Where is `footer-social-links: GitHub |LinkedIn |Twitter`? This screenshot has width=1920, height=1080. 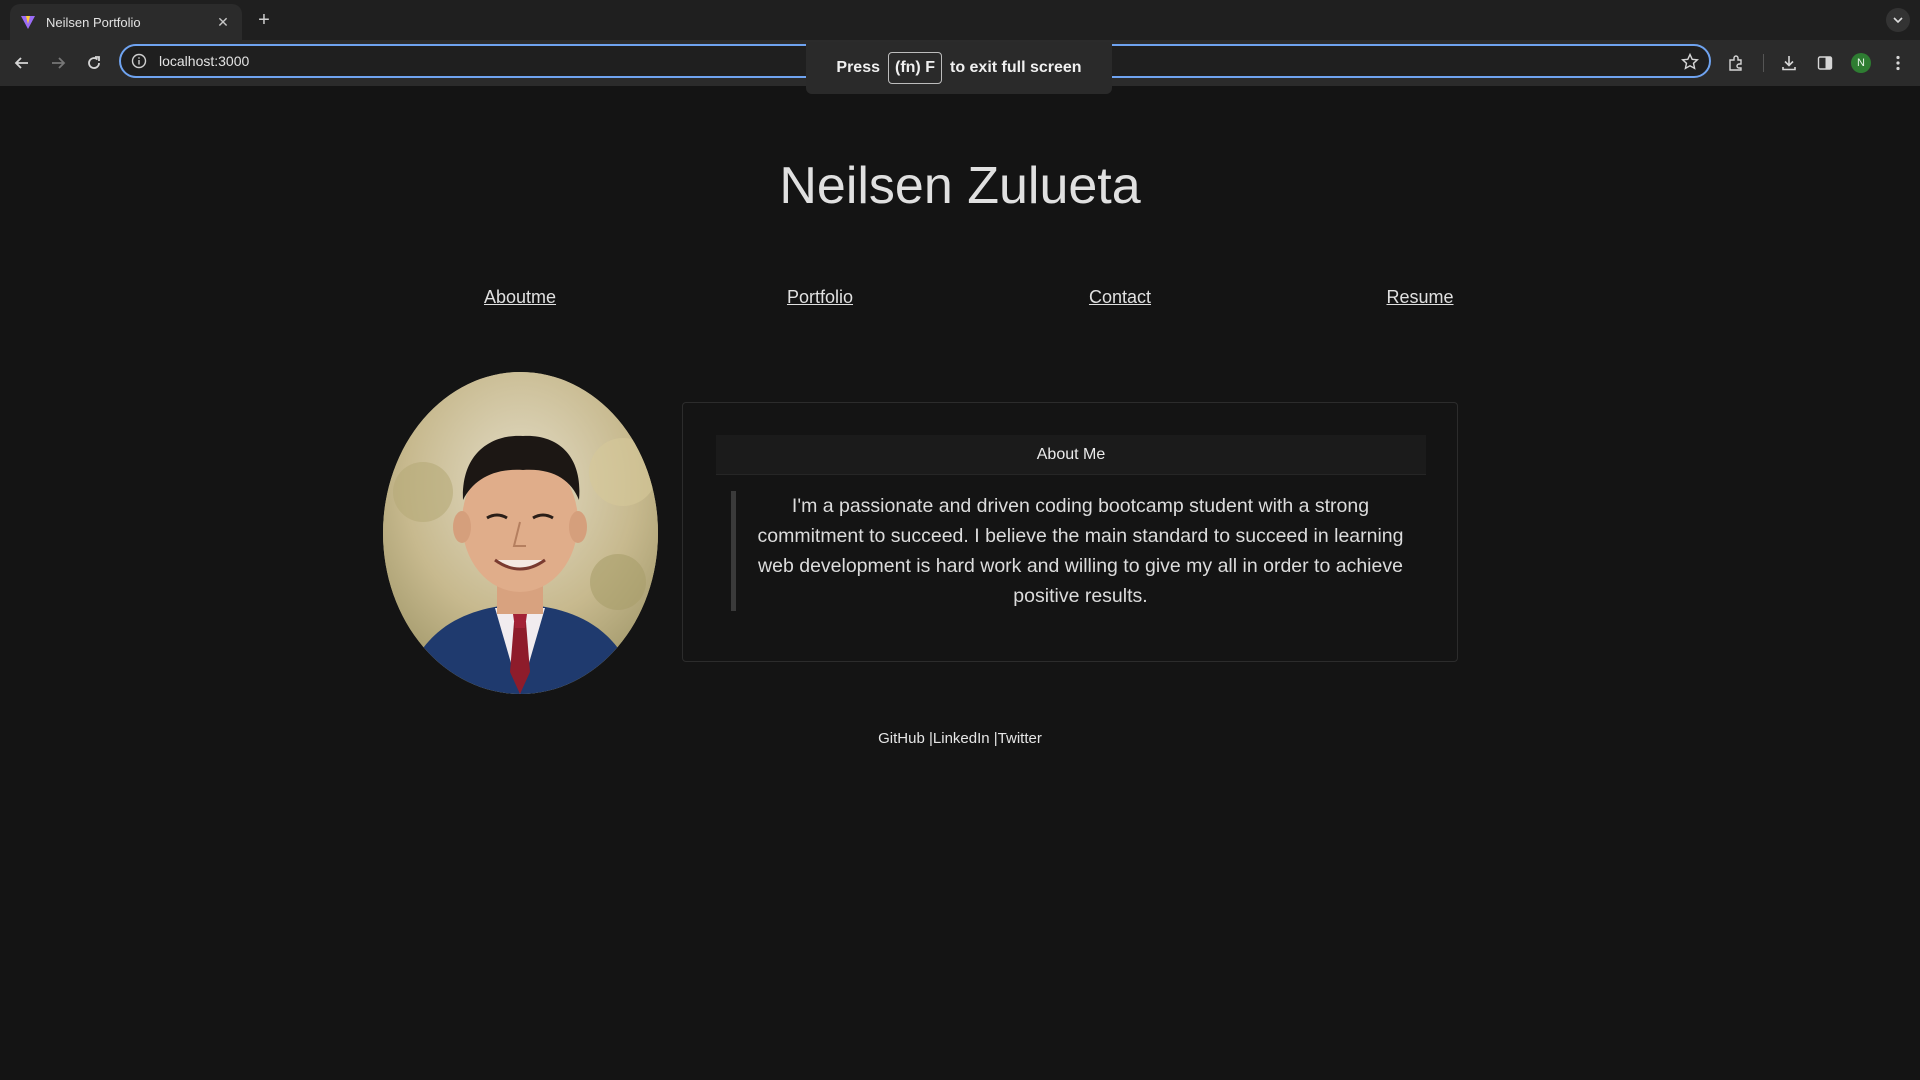 footer-social-links: GitHub |LinkedIn |Twitter is located at coordinates (960, 738).